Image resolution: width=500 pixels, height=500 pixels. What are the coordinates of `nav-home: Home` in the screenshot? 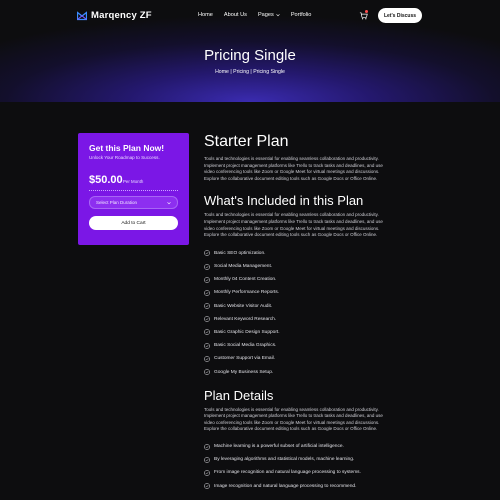 It's located at (205, 15).